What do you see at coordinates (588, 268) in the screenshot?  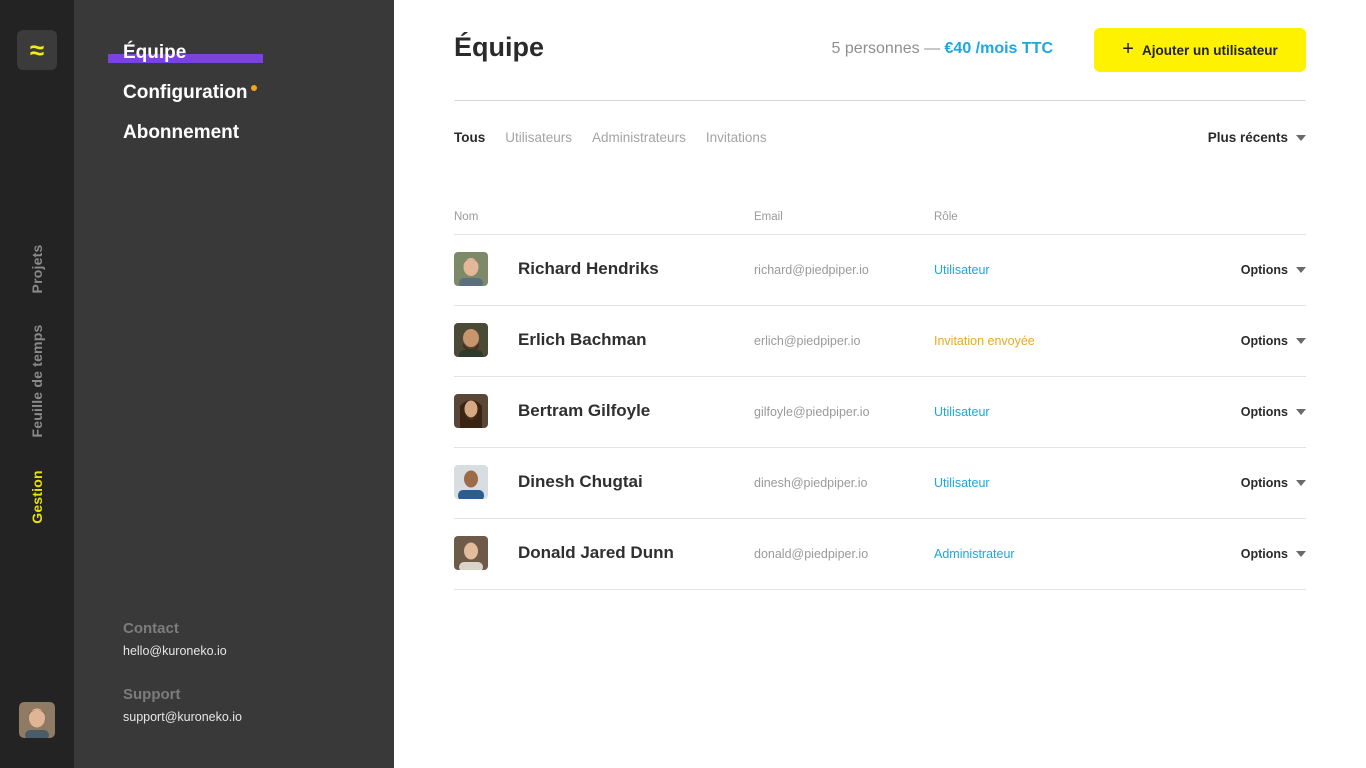 I see `member-name: Richard Hendriks` at bounding box center [588, 268].